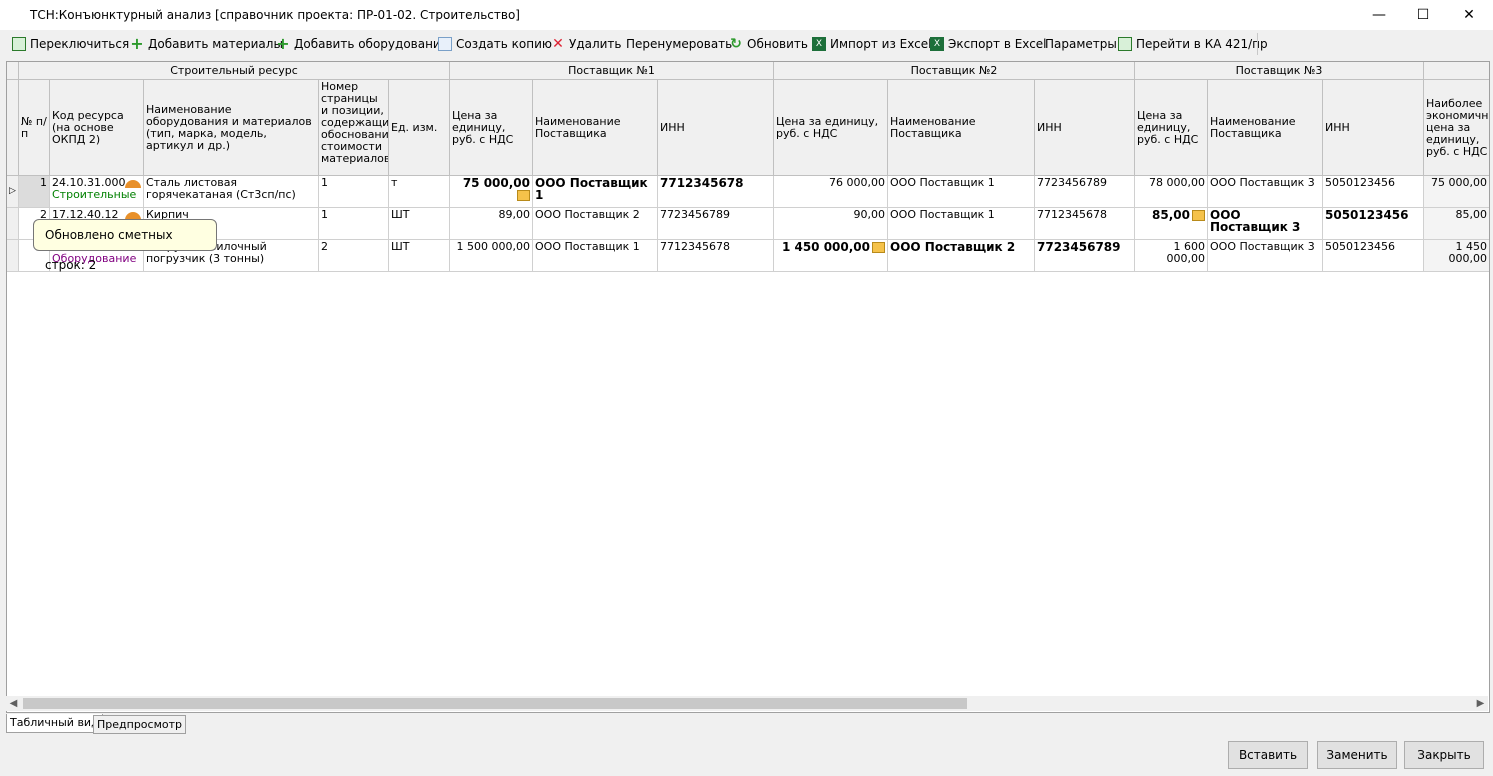 Image resolution: width=1493 pixels, height=776 pixels. What do you see at coordinates (34, 192) in the screenshot?
I see `row-num: 1` at bounding box center [34, 192].